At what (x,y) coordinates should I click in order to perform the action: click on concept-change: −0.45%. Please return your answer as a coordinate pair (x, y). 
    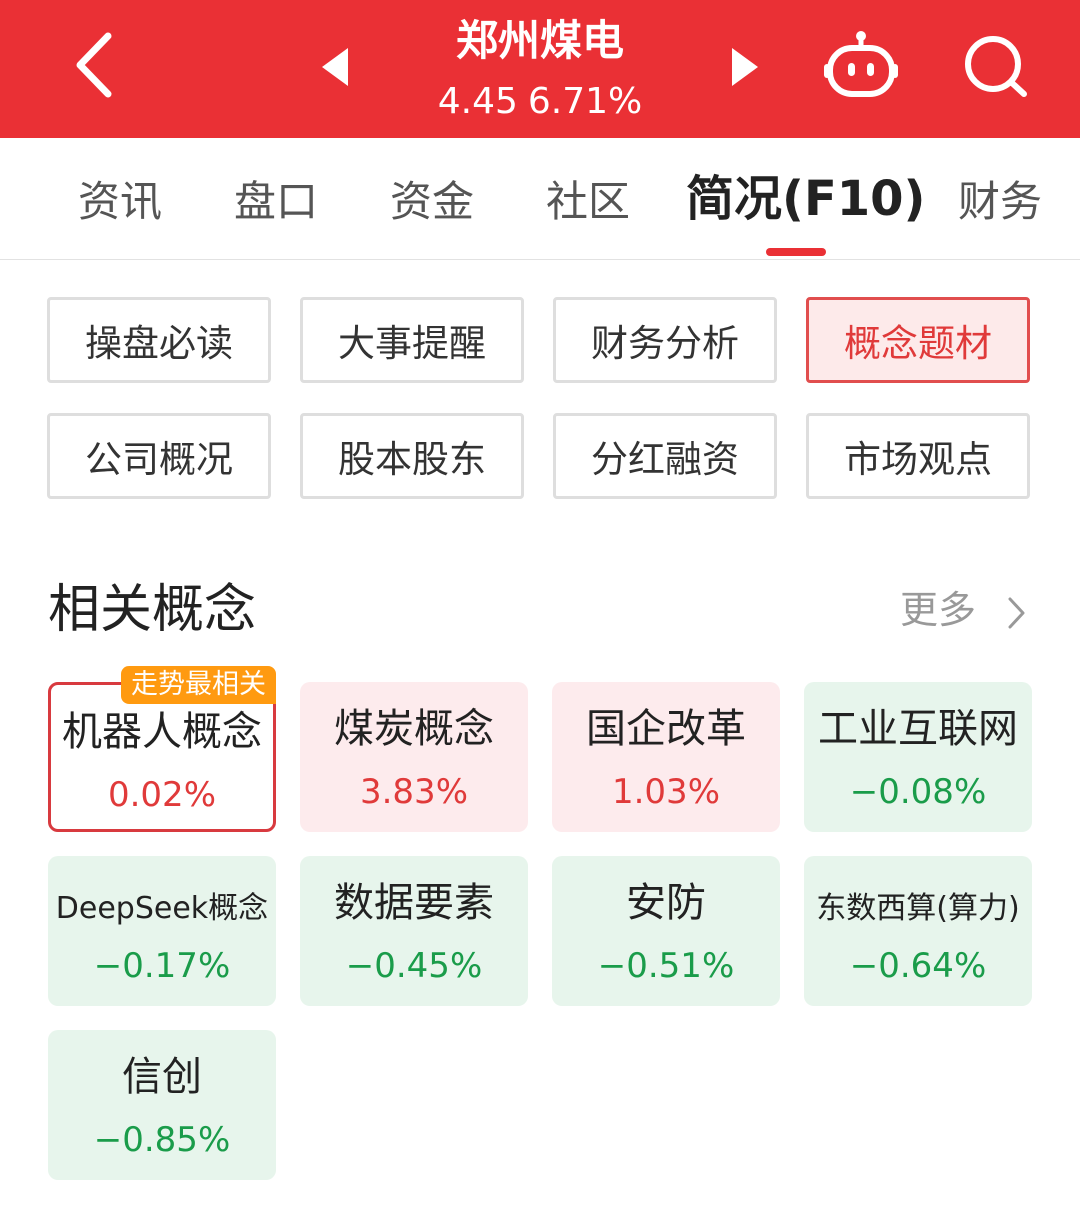
    Looking at the image, I should click on (414, 966).